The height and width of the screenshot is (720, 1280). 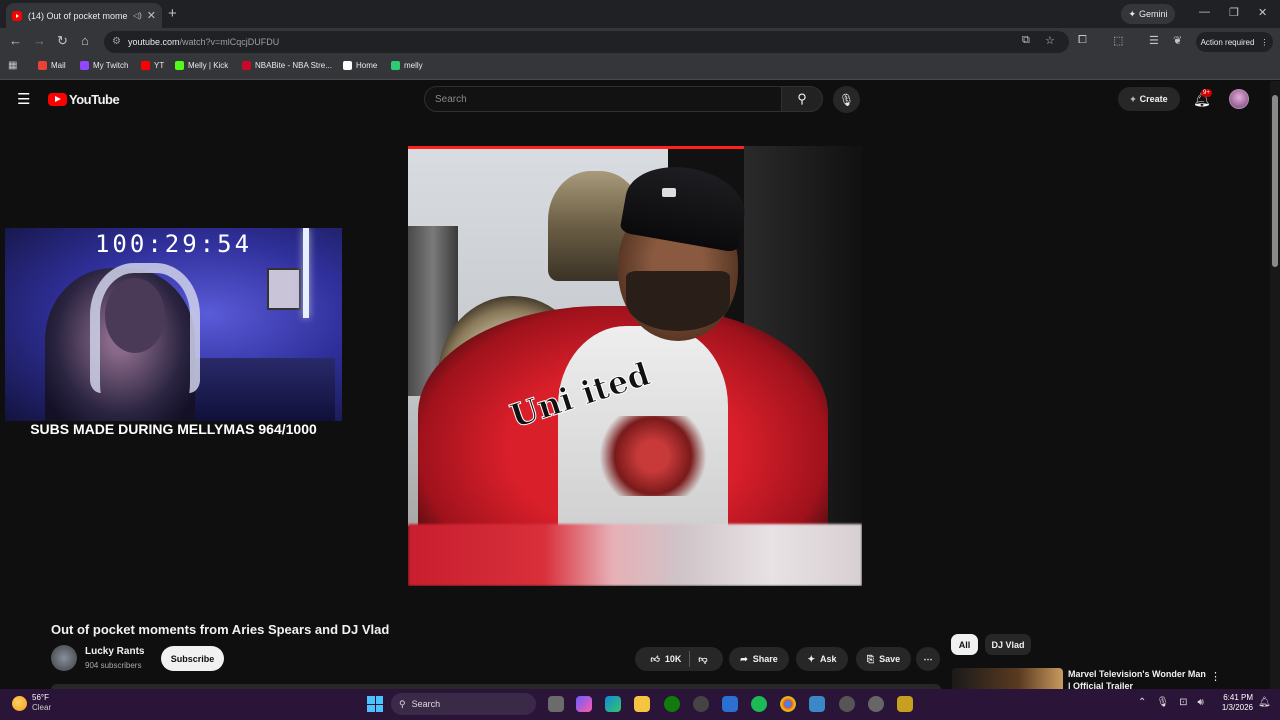 I want to click on bookmark-item: YT, so click(x=152, y=65).